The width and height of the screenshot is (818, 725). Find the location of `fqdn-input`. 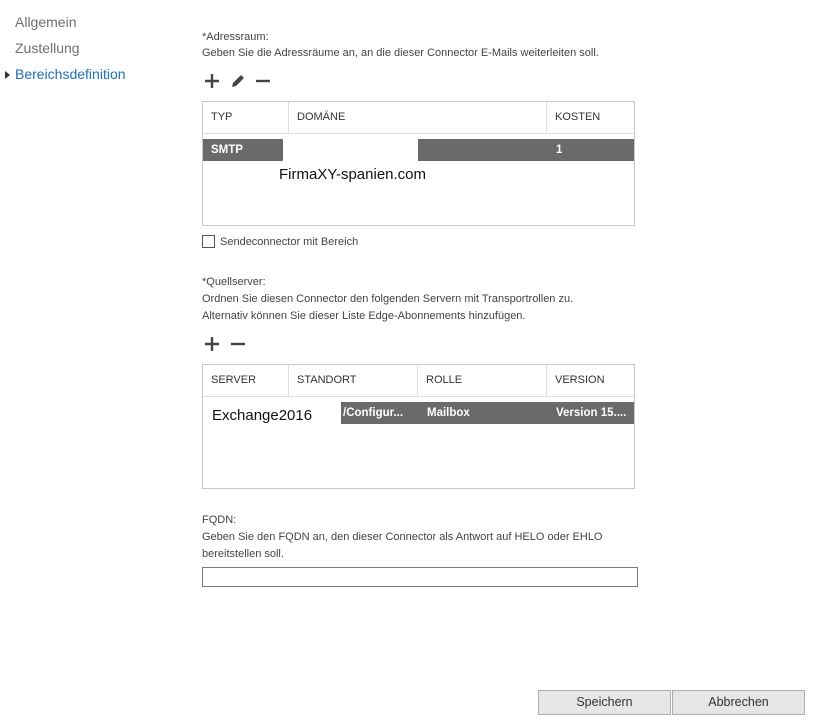

fqdn-input is located at coordinates (420, 577).